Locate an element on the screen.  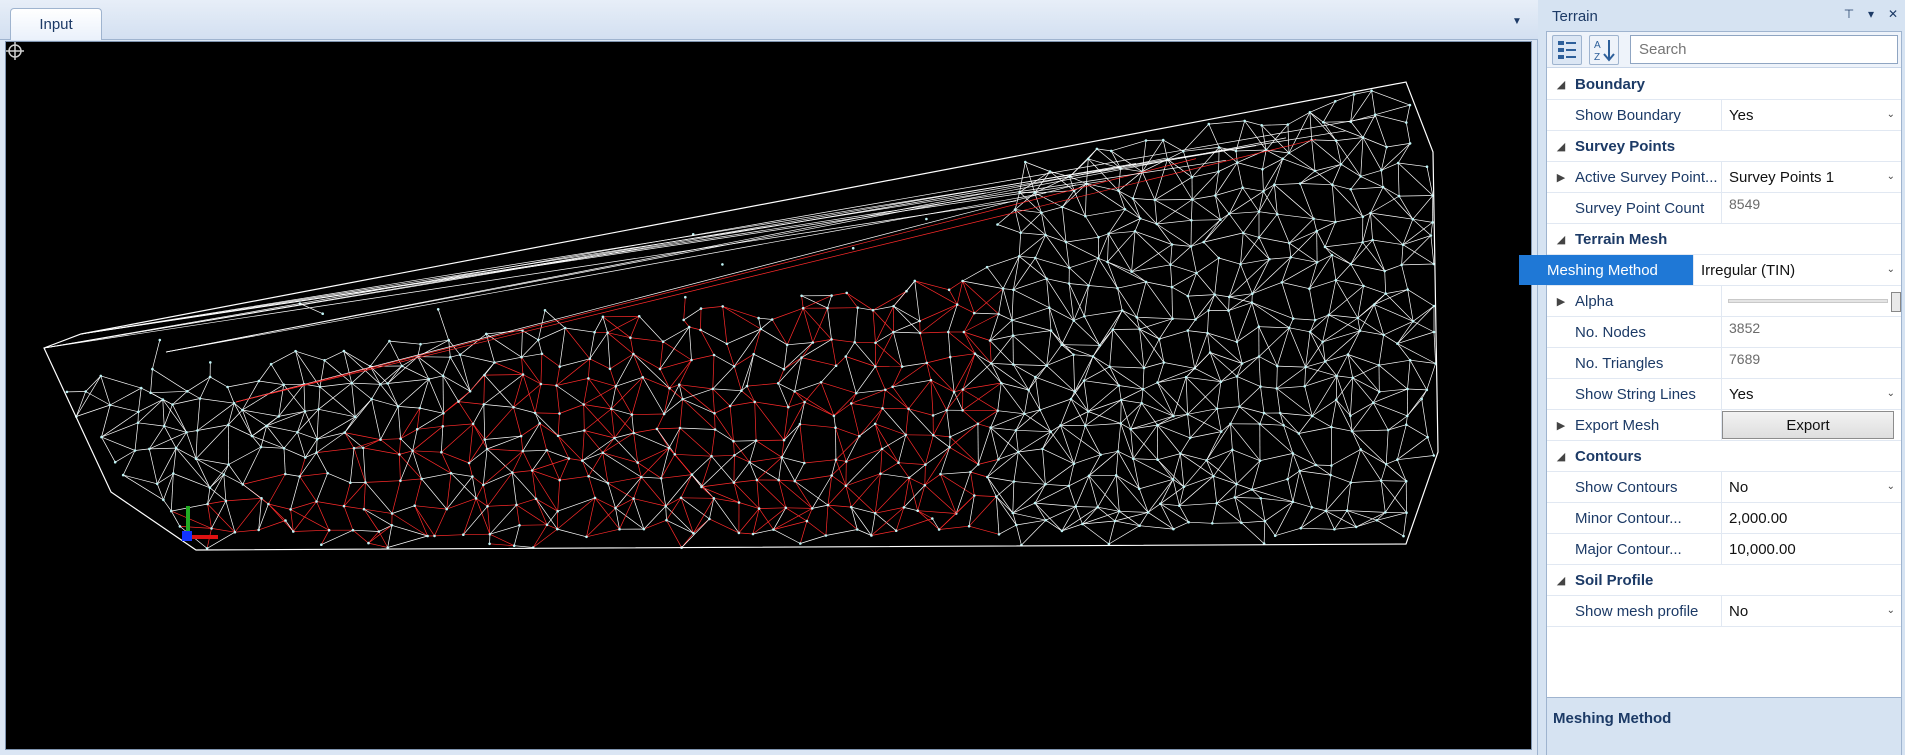
show-string-lines-select: Yes ⌄ is located at coordinates (1811, 394).